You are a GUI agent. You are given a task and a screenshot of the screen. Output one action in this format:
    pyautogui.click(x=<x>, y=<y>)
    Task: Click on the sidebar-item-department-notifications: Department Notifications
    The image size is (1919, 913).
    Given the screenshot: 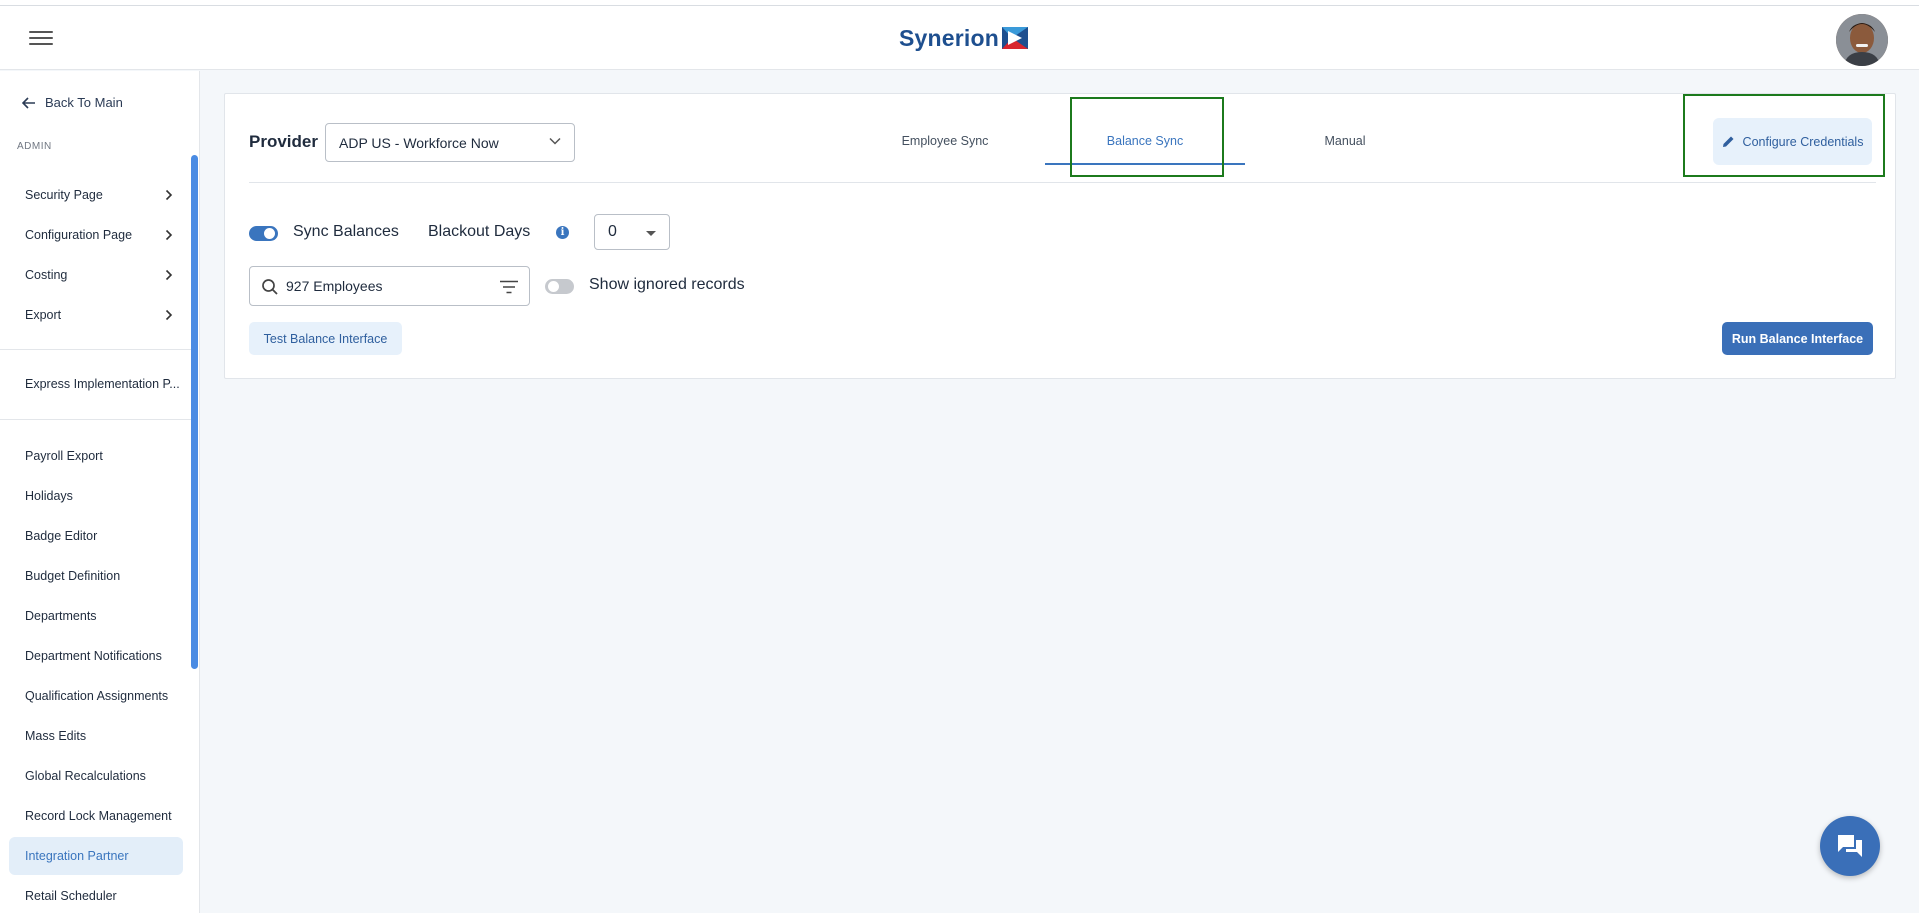 What is the action you would take?
    pyautogui.click(x=96, y=656)
    